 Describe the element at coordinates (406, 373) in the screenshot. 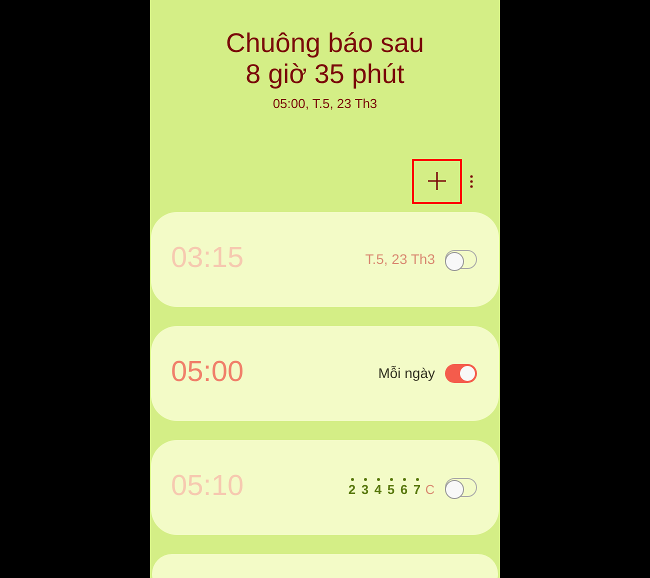

I see `alarm-repeat: Mỗi ngày` at that location.